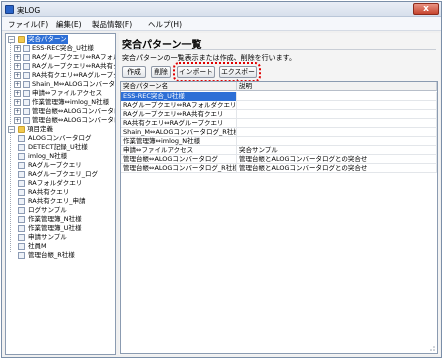 This screenshot has height=359, width=443. What do you see at coordinates (337, 86) in the screenshot?
I see `column-header-description: 説明` at bounding box center [337, 86].